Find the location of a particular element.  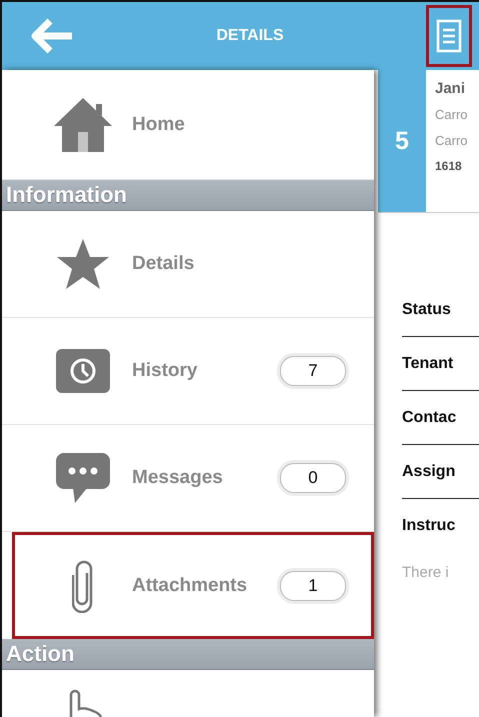

field-label: Tenant is located at coordinates (440, 364).